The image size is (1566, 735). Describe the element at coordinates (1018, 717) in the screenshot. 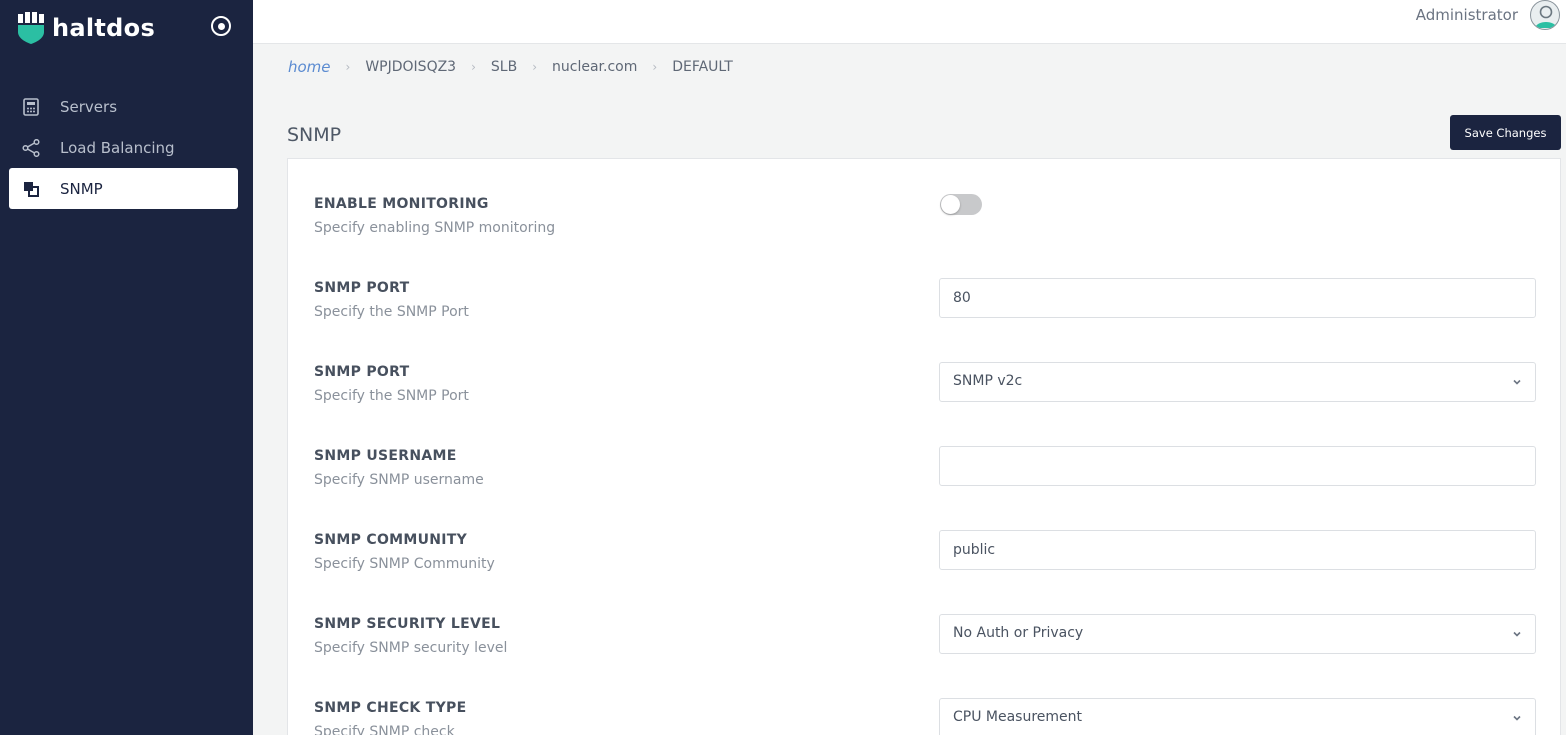

I see `select-value: CPU Measurement` at that location.